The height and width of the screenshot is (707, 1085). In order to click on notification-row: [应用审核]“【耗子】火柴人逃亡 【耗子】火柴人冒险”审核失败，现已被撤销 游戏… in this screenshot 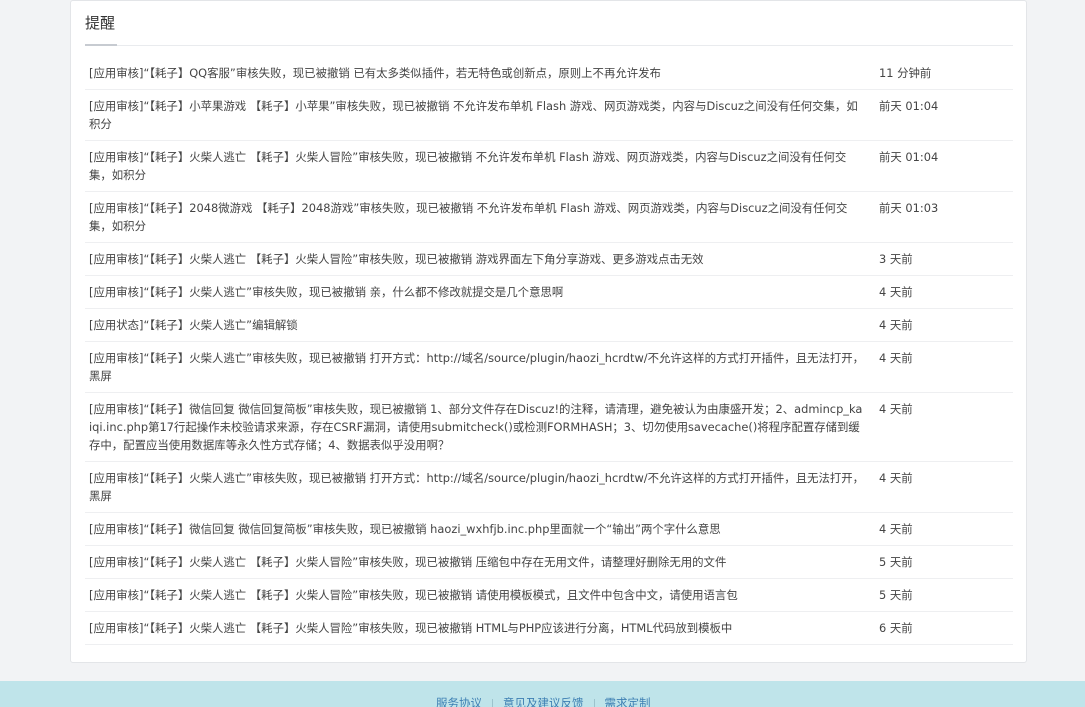, I will do `click(549, 259)`.